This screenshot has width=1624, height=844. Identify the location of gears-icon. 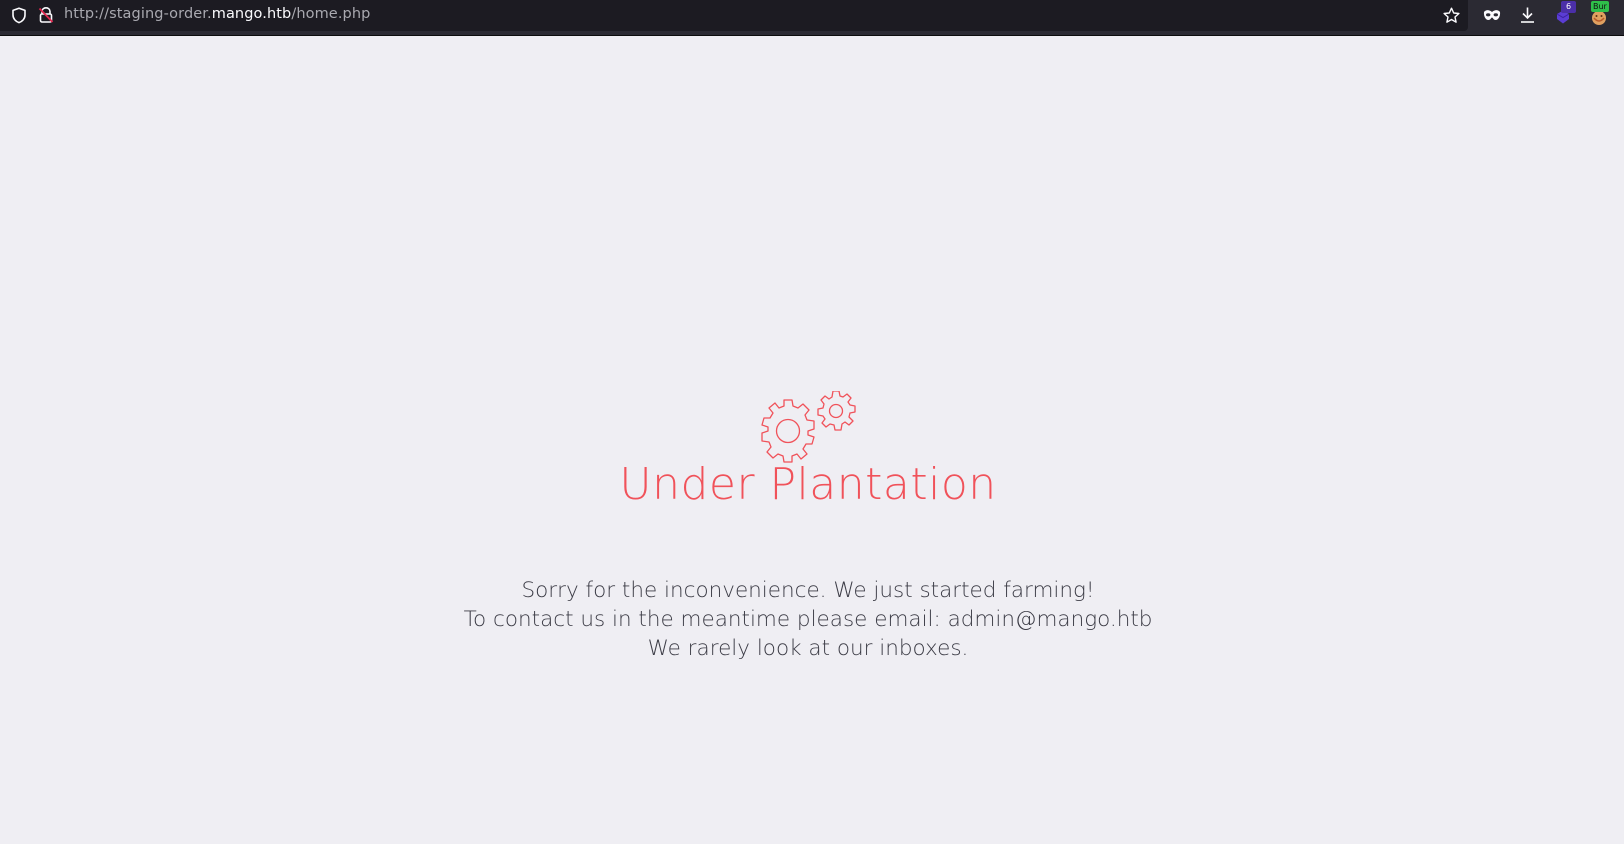
(808, 427).